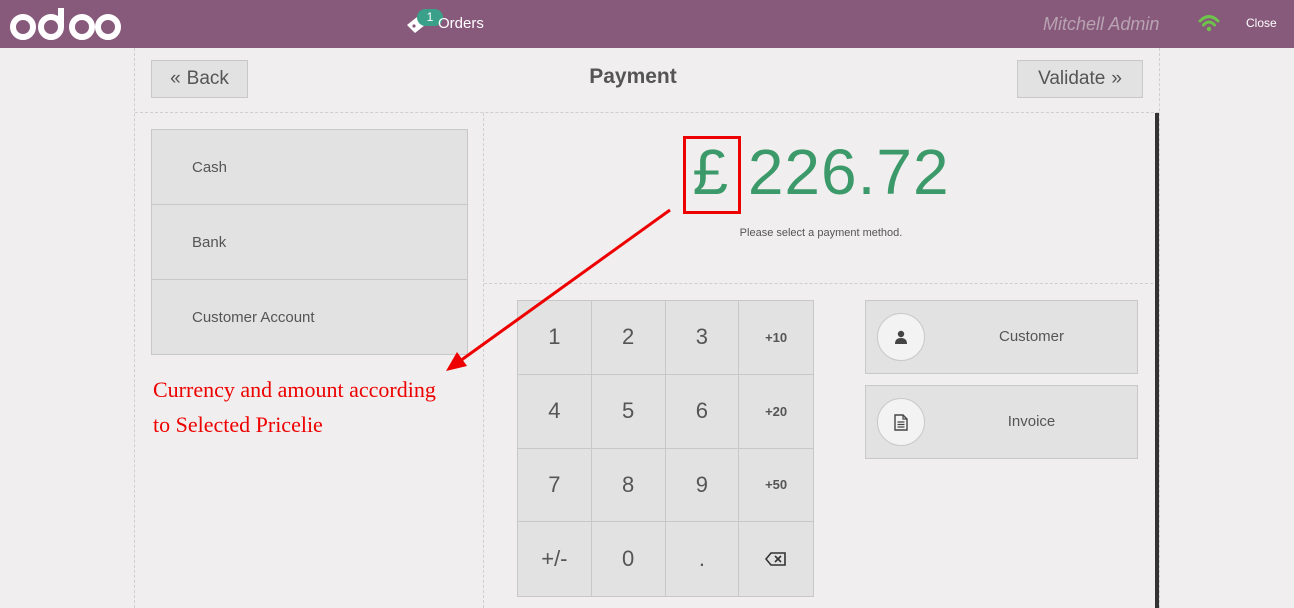 This screenshot has width=1294, height=608. Describe the element at coordinates (703, 559) in the screenshot. I see `numpad-key-decimal: .` at that location.